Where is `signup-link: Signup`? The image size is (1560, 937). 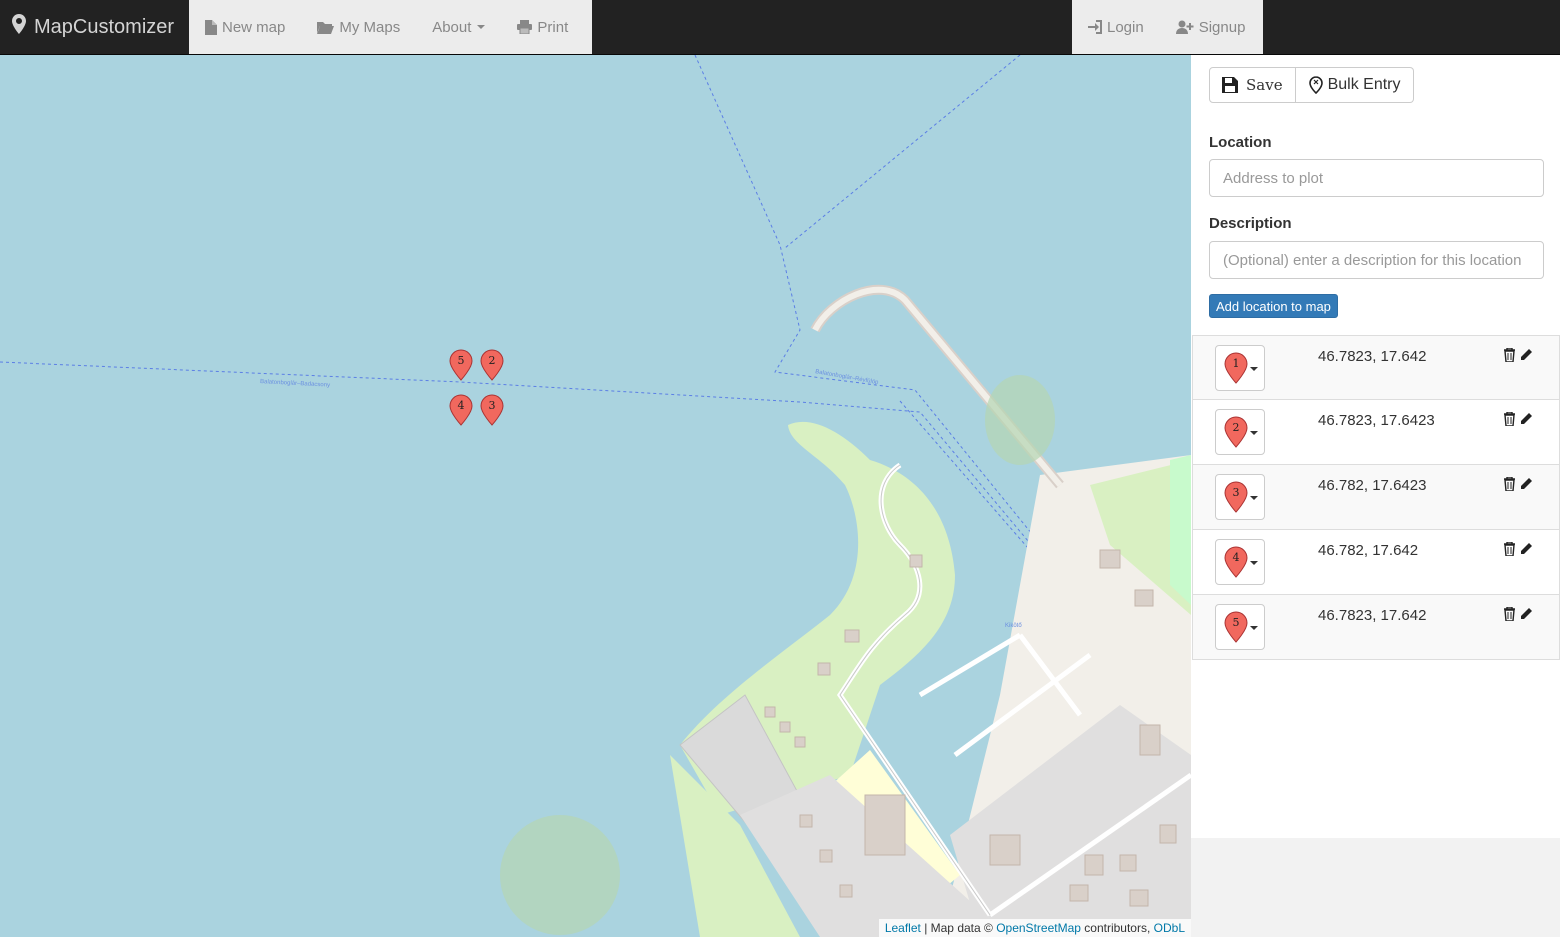 signup-link: Signup is located at coordinates (1211, 27).